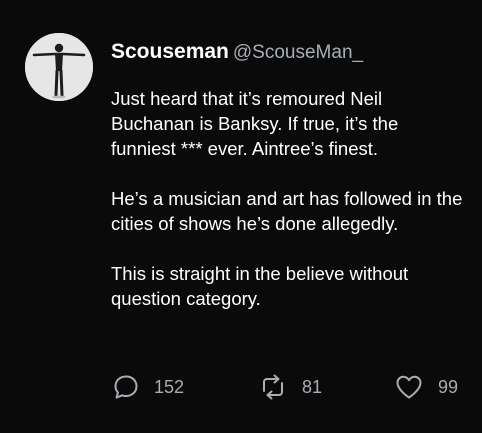 Image resolution: width=482 pixels, height=433 pixels. What do you see at coordinates (169, 386) in the screenshot?
I see `reply-count: 152` at bounding box center [169, 386].